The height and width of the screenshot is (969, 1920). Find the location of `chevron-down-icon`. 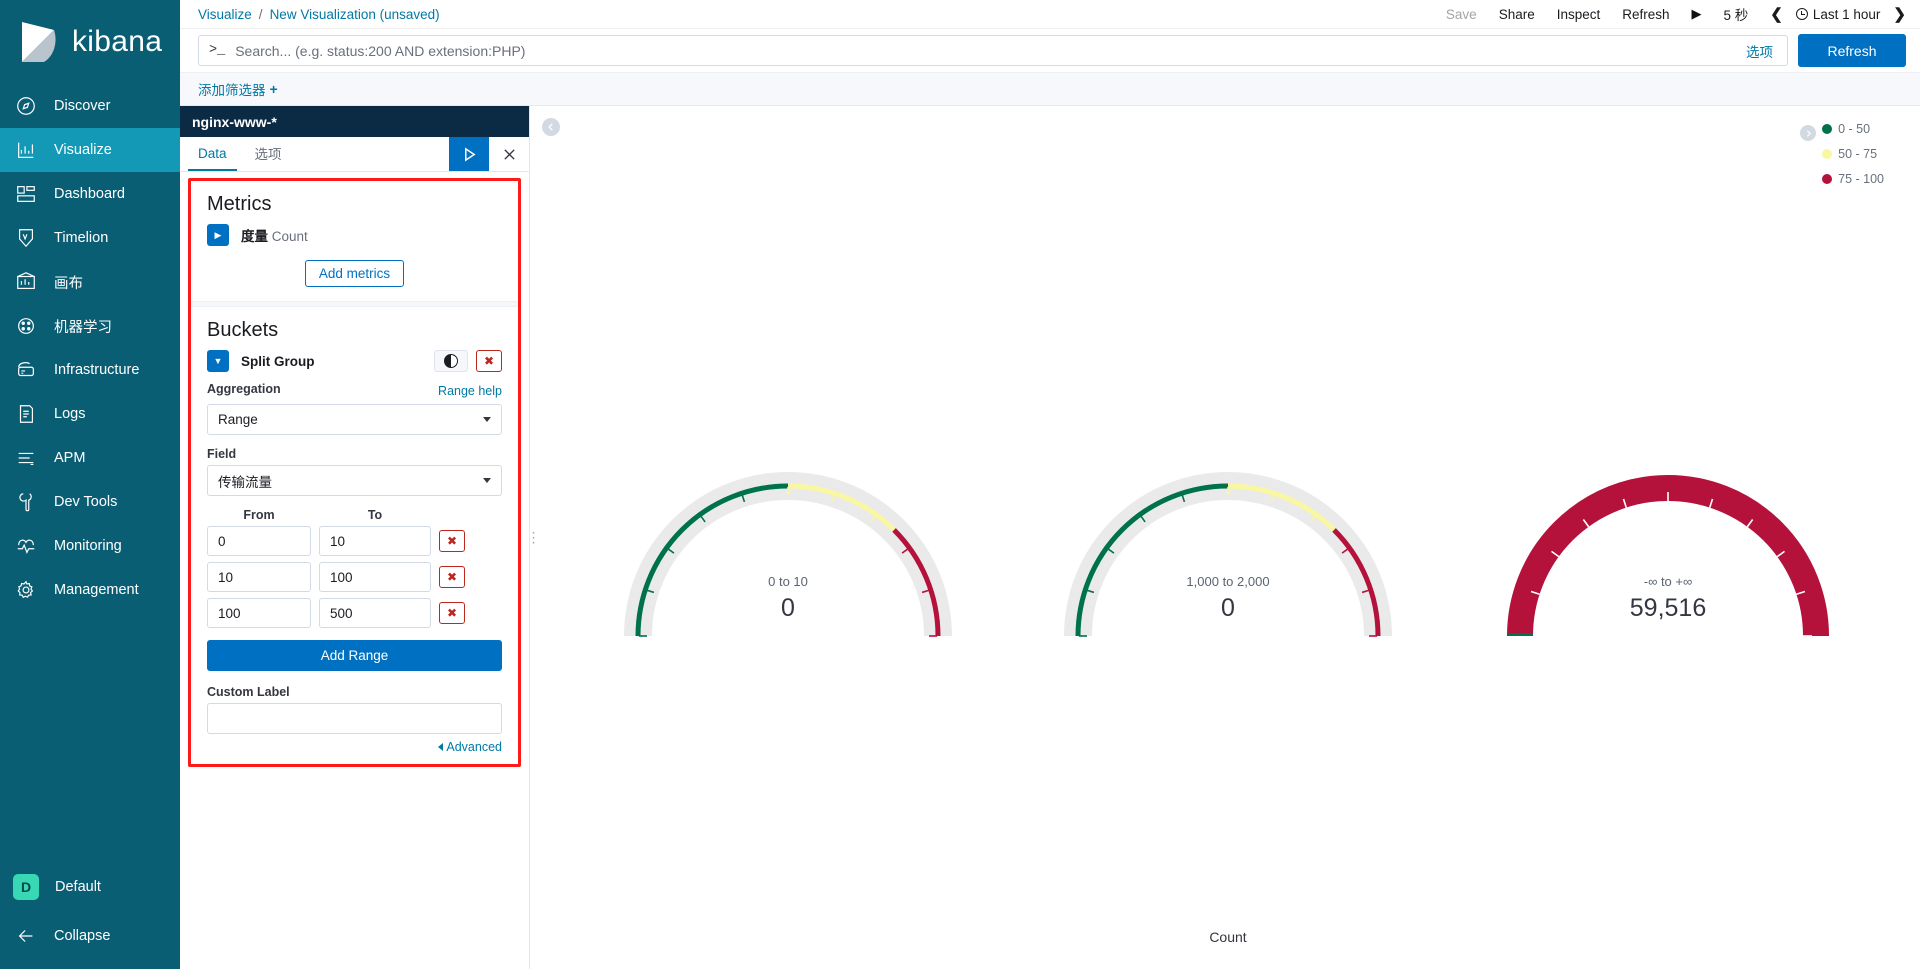

chevron-down-icon is located at coordinates (487, 419).